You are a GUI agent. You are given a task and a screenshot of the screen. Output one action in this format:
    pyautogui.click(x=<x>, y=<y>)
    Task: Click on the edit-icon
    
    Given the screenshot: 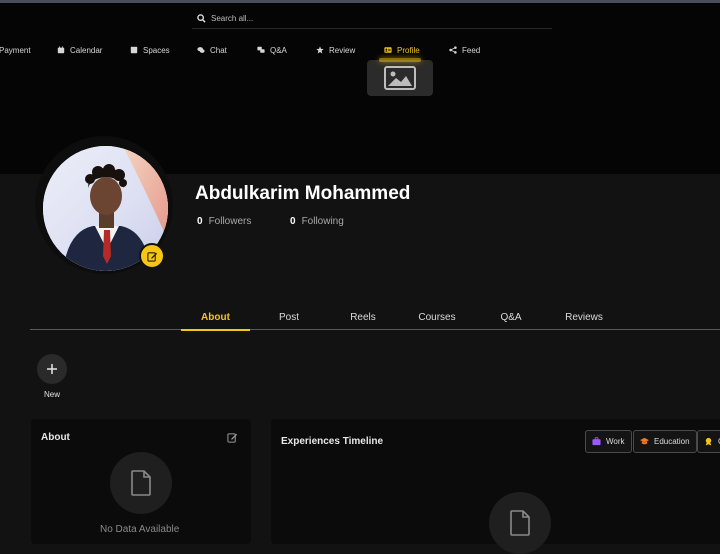 What is the action you would take?
    pyautogui.click(x=151, y=256)
    